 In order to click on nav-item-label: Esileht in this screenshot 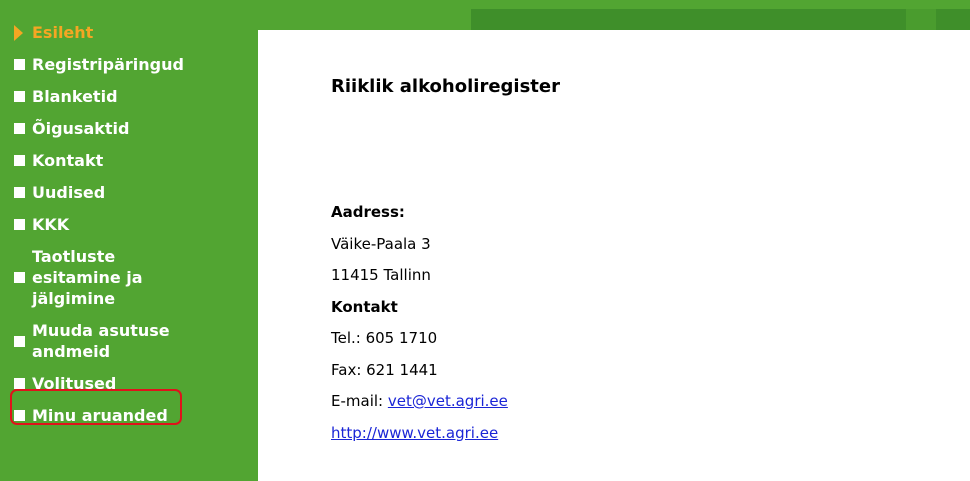, I will do `click(63, 32)`.